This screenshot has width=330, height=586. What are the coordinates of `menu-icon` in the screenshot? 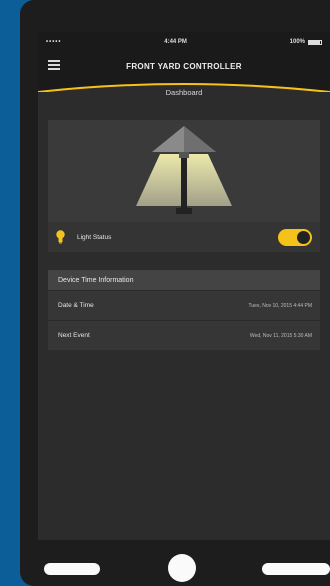 It's located at (54, 65).